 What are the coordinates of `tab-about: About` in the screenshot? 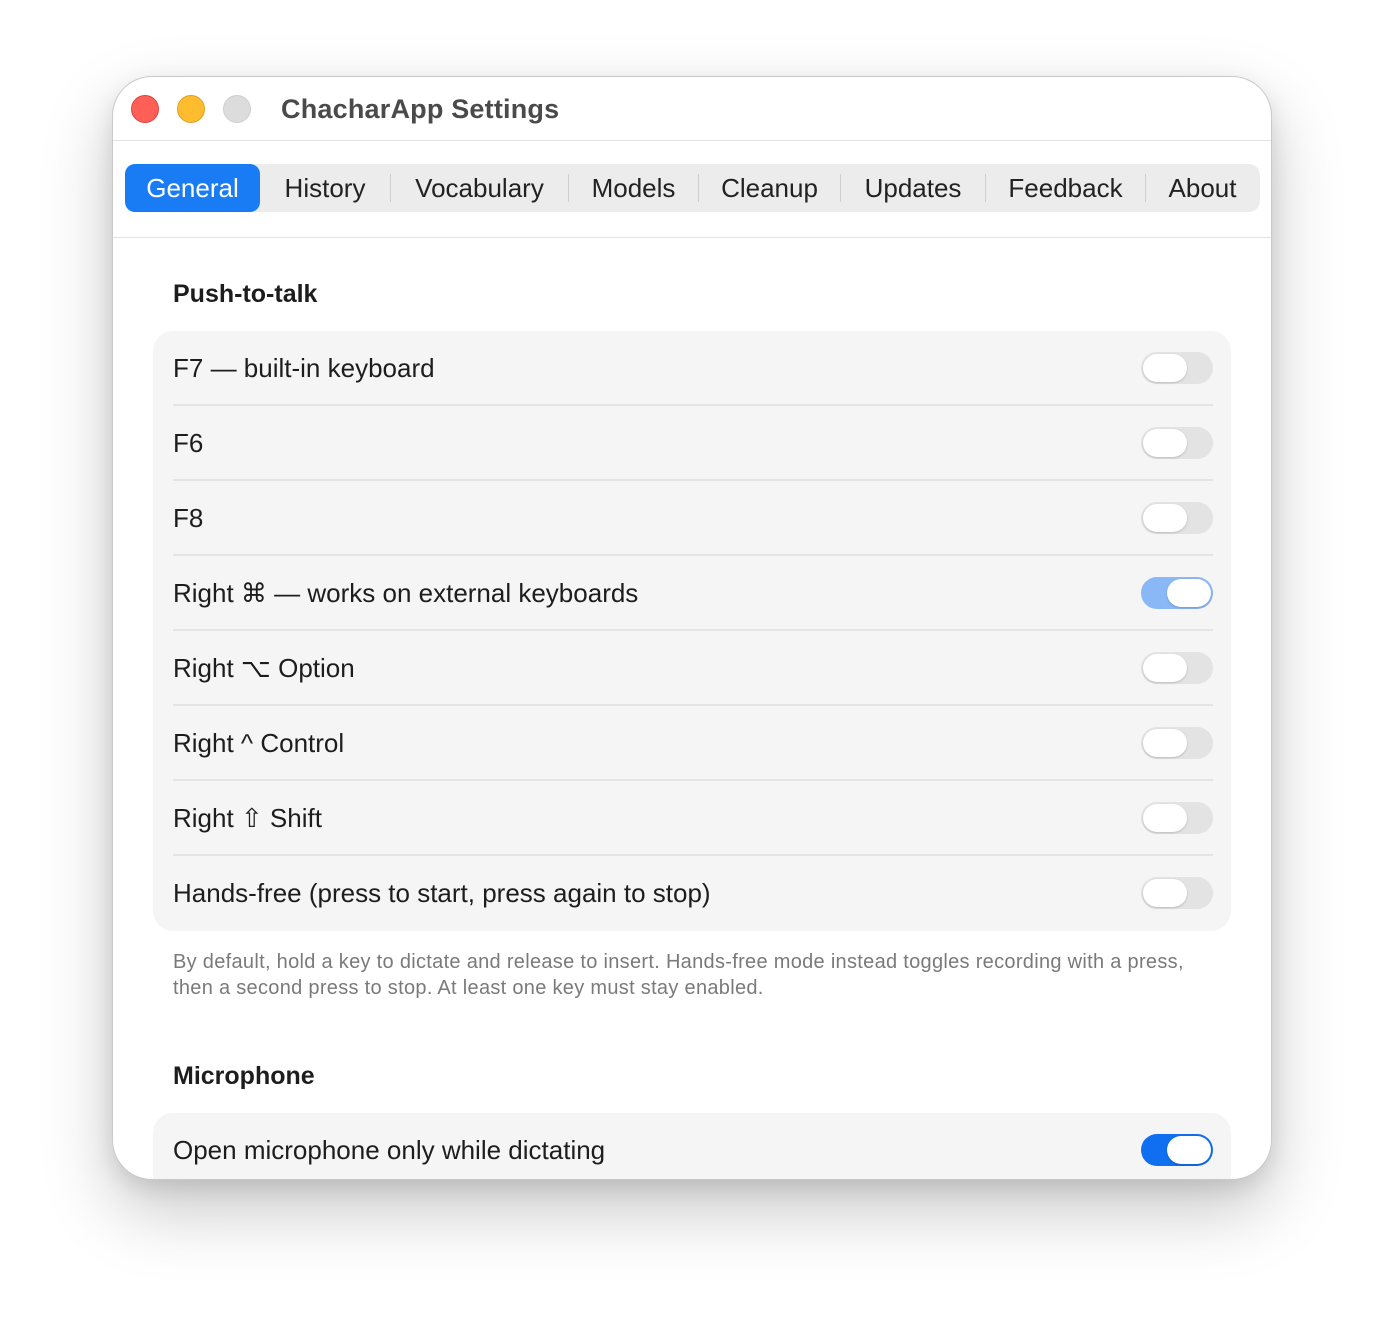 It's located at (1202, 188).